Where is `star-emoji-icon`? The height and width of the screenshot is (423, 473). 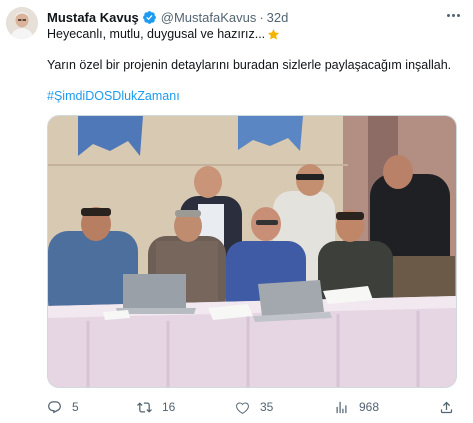
star-emoji-icon is located at coordinates (273, 34).